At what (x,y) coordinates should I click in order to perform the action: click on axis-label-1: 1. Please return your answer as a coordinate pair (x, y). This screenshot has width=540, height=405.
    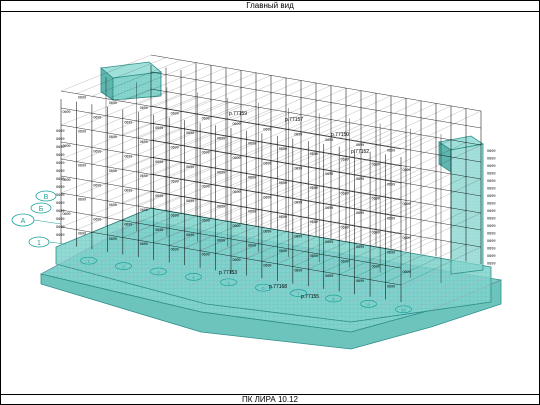
    Looking at the image, I should click on (39, 243).